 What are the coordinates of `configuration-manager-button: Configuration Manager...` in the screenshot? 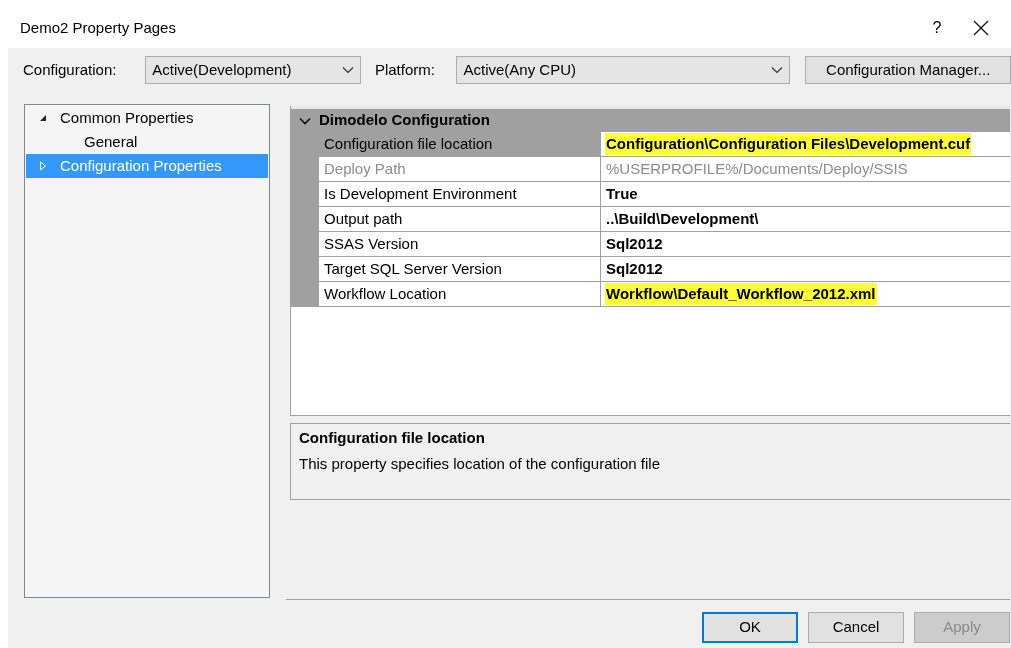 It's located at (908, 70).